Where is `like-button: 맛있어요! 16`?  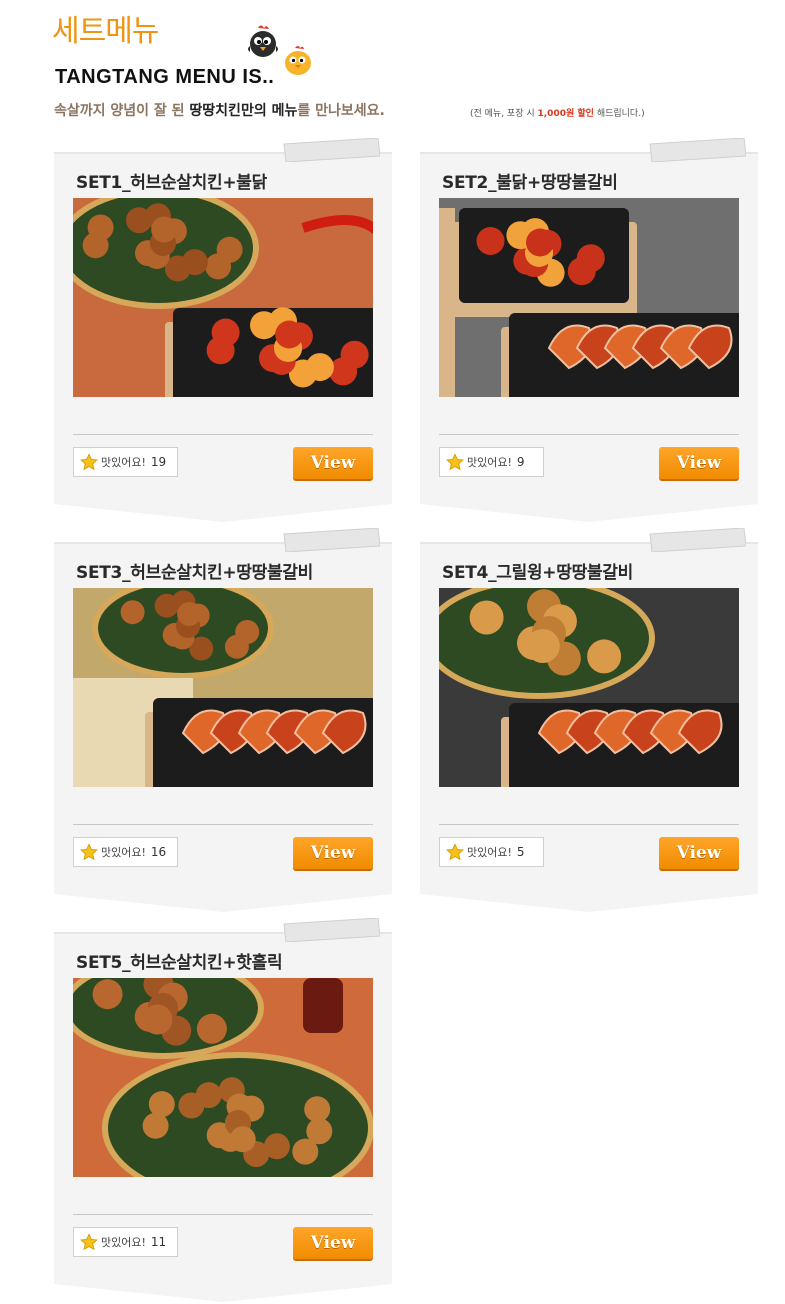
like-button: 맛있어요! 16 is located at coordinates (125, 852).